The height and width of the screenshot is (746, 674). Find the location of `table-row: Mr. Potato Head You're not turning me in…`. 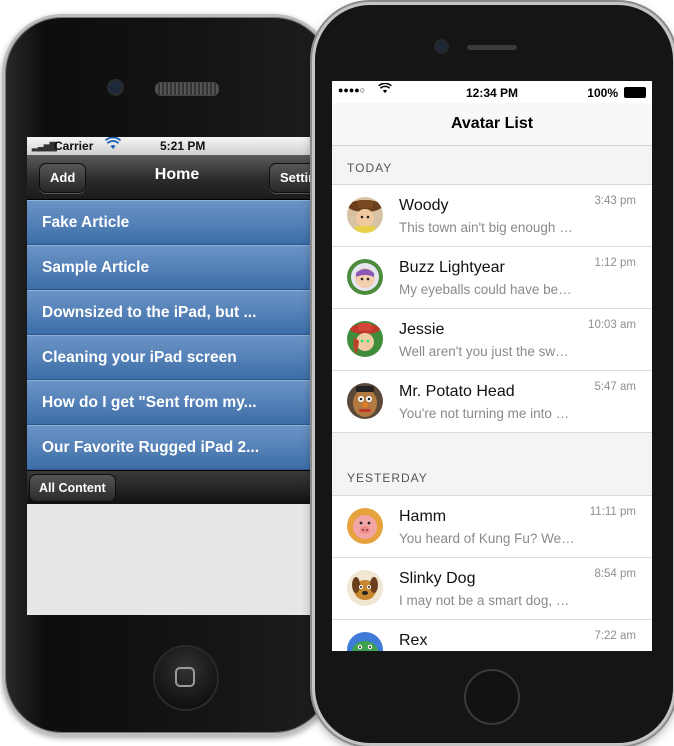

table-row: Mr. Potato Head You're not turning me in… is located at coordinates (492, 401).